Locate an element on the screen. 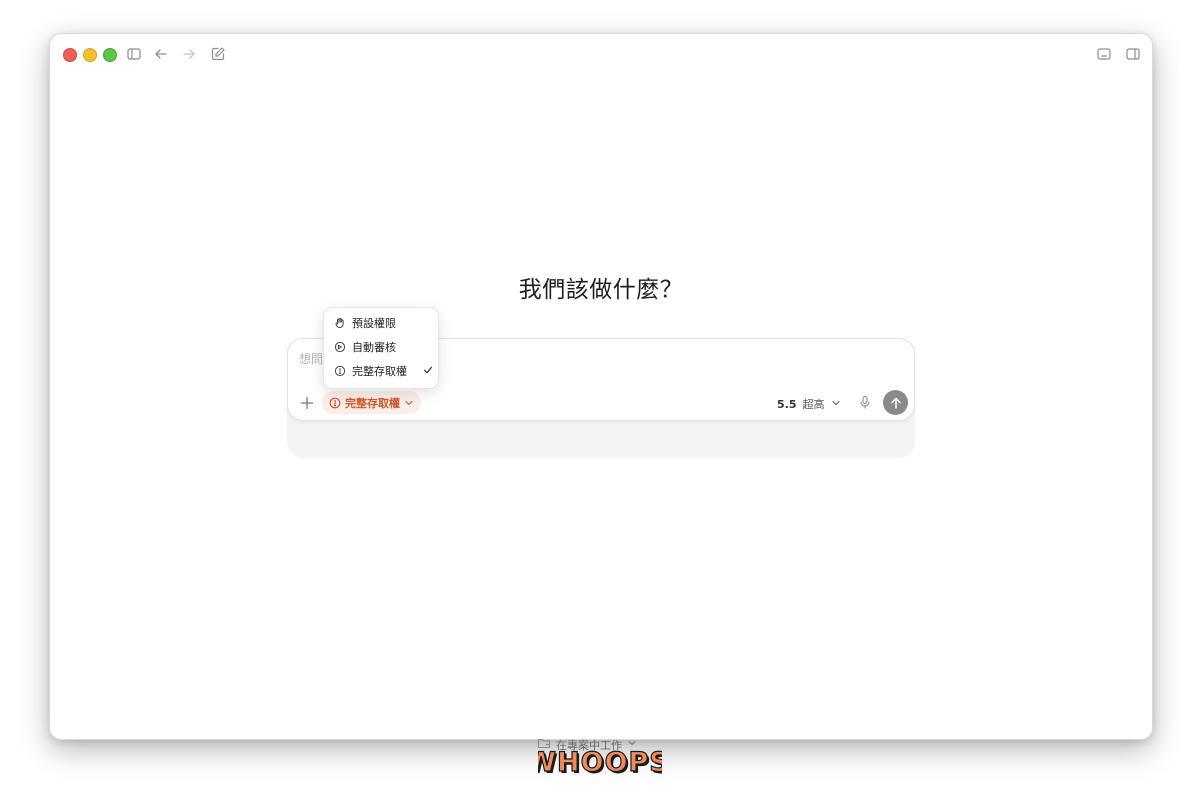  permission-menu-item-label: 完整存取權 is located at coordinates (379, 371).